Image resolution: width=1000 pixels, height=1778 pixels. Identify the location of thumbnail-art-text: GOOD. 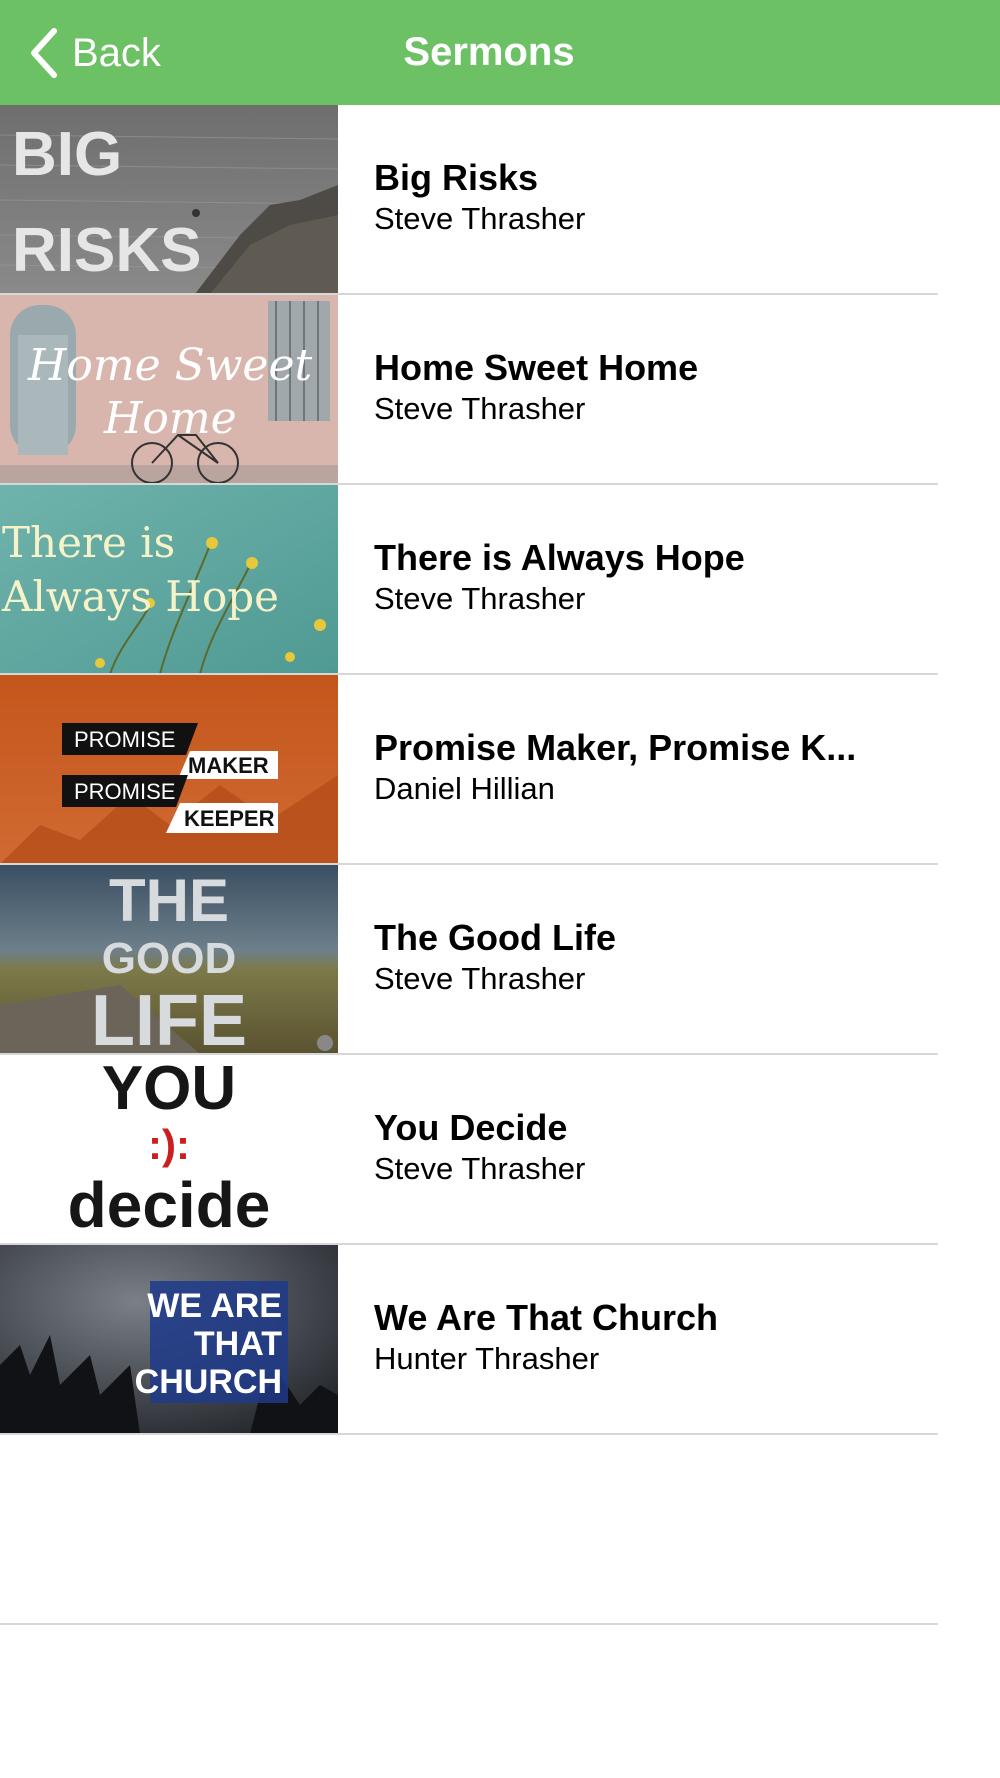
(169, 958).